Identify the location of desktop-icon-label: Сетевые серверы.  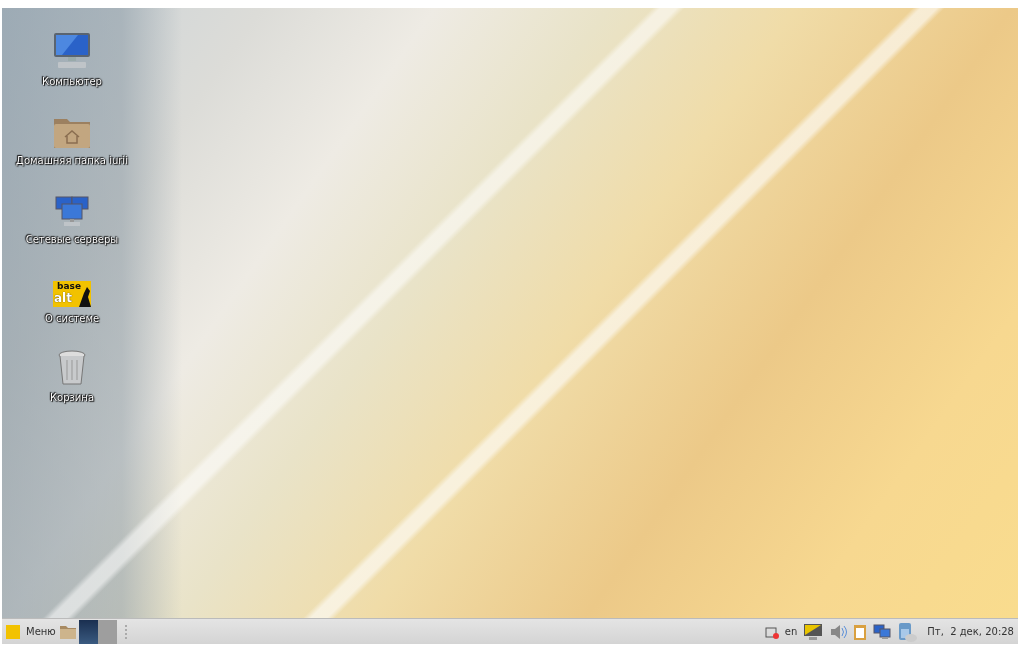
(72, 239).